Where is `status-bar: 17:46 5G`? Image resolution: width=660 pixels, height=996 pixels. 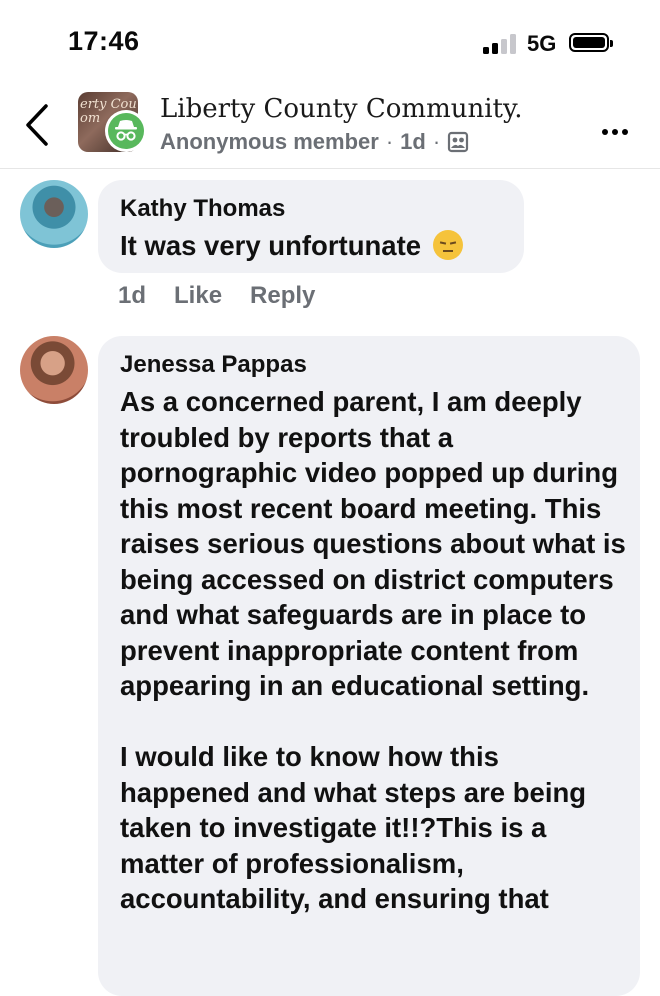
status-bar: 17:46 5G is located at coordinates (330, 44).